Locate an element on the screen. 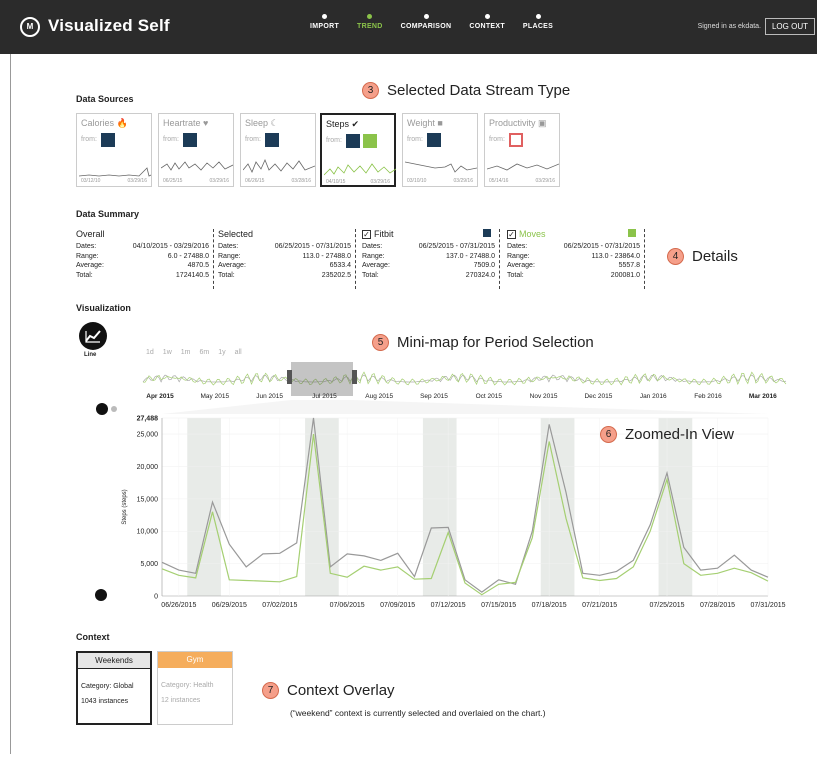  card-start-date: 06/25/15 is located at coordinates (173, 181).